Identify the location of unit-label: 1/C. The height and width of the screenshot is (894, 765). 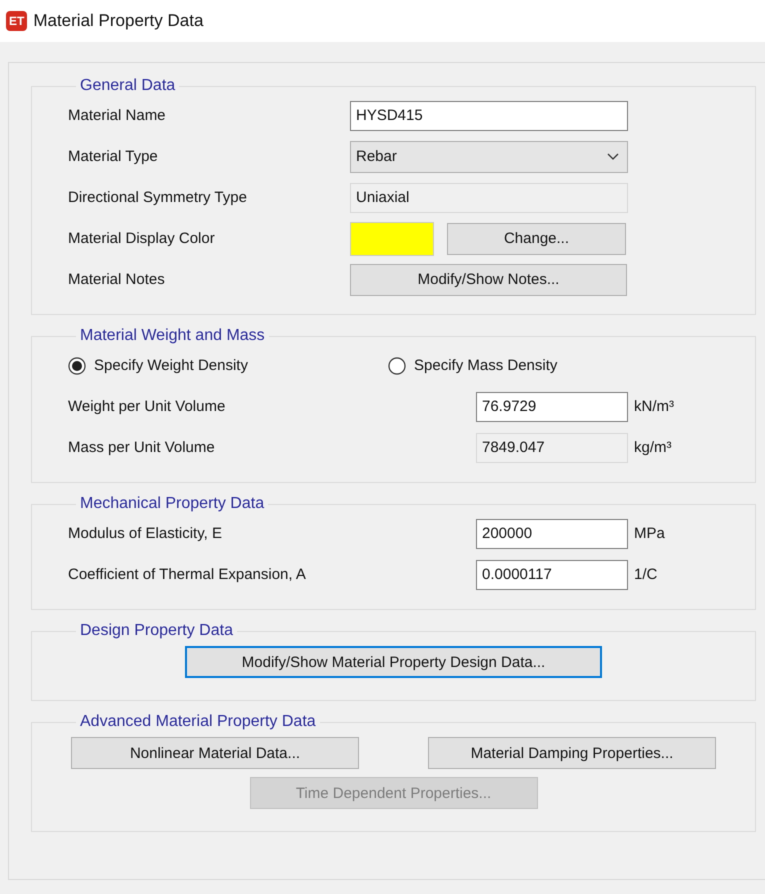
(646, 574).